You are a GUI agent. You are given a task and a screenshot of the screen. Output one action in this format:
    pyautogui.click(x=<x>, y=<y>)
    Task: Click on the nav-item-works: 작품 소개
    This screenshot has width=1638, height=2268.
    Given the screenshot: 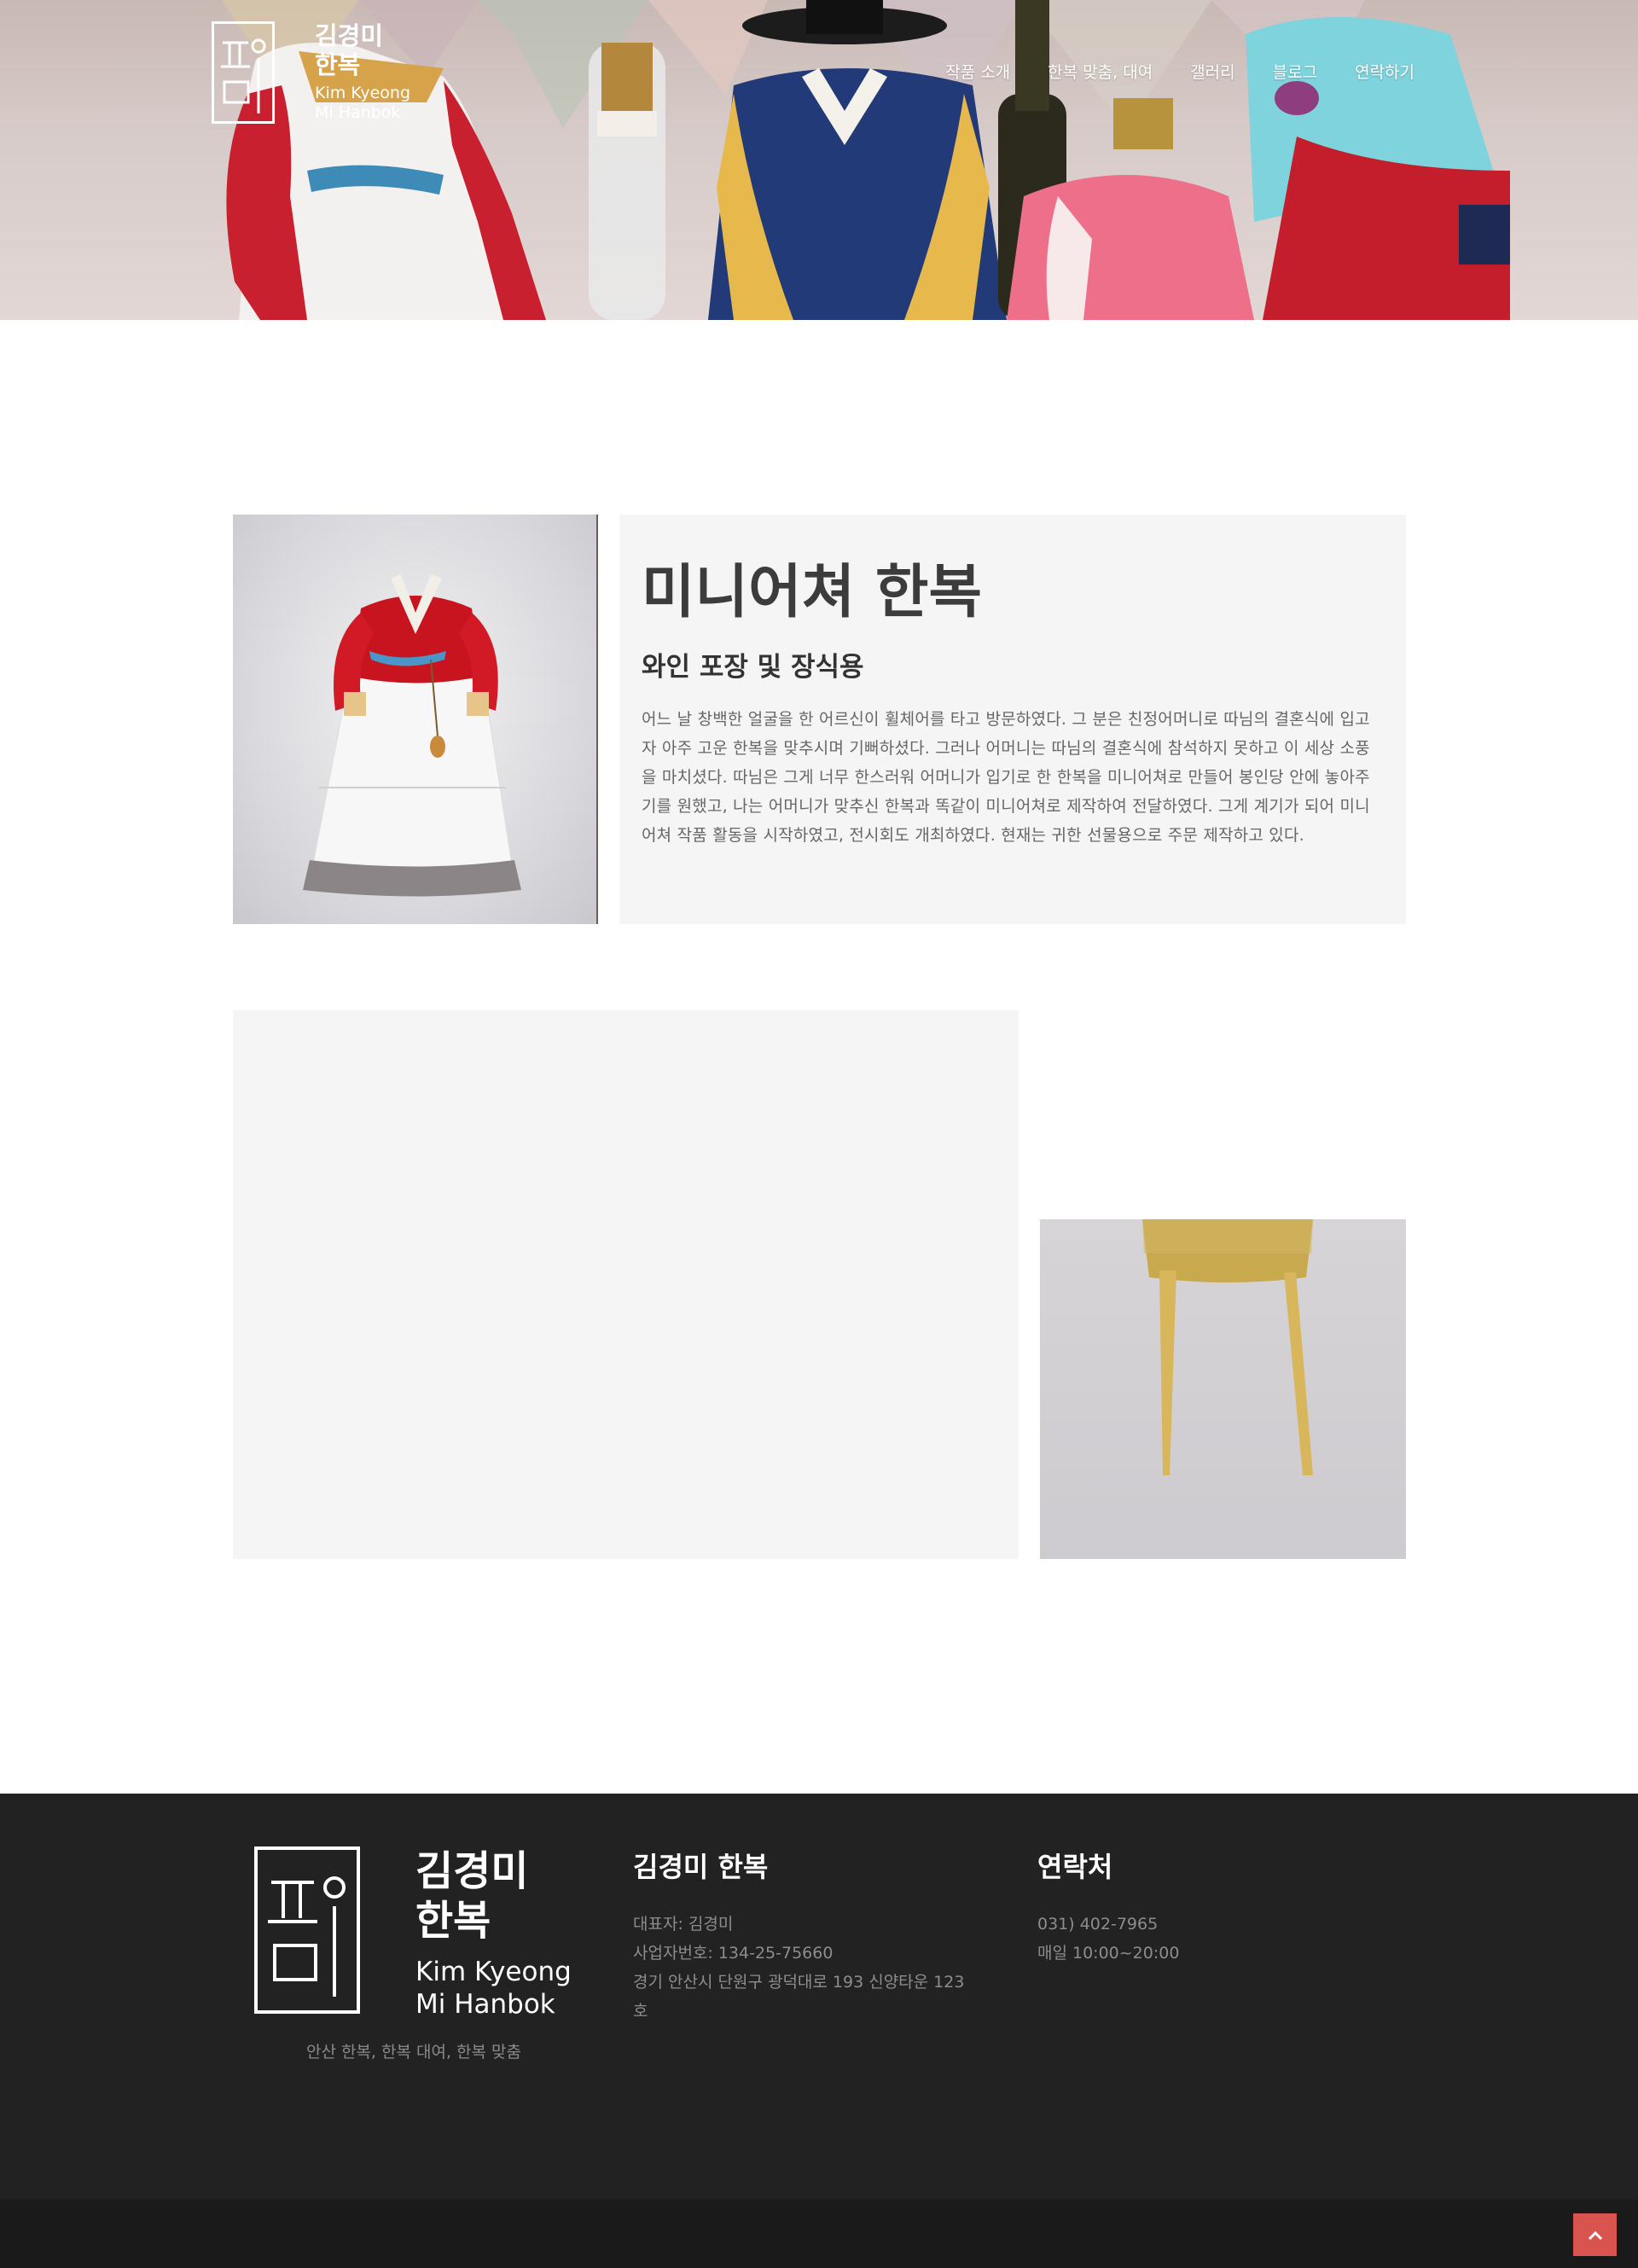 What is the action you would take?
    pyautogui.click(x=978, y=71)
    